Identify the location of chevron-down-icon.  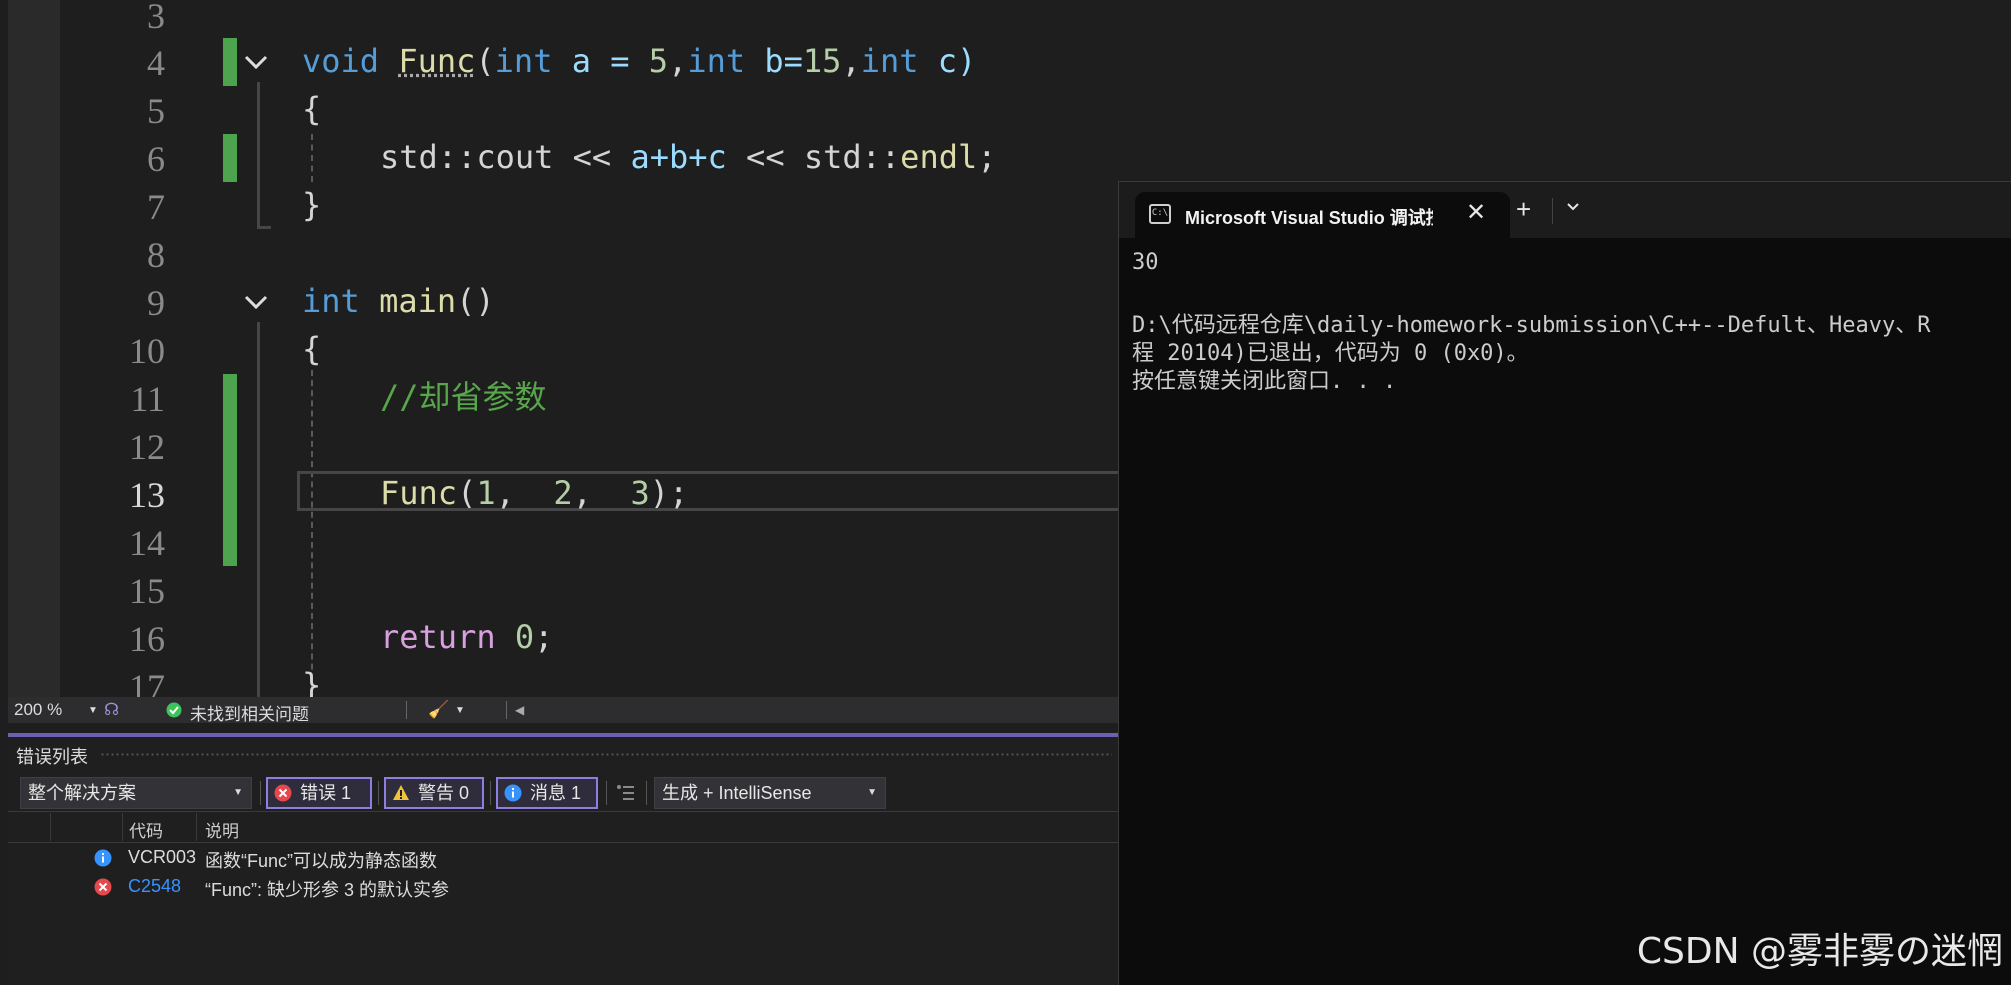
(1573, 206).